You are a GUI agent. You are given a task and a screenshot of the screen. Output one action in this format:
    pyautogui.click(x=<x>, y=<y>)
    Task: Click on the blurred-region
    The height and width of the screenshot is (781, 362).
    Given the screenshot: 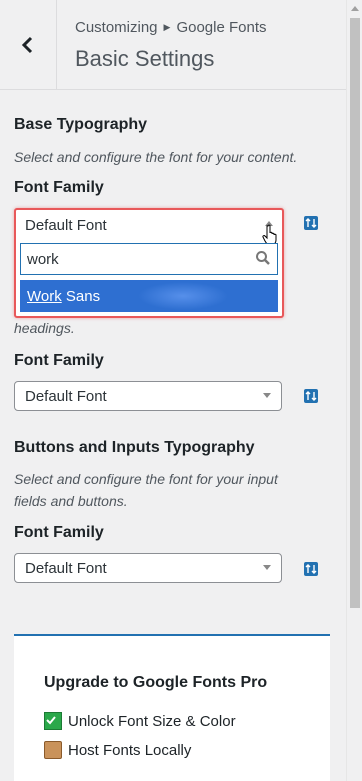 What is the action you would take?
    pyautogui.click(x=183, y=296)
    